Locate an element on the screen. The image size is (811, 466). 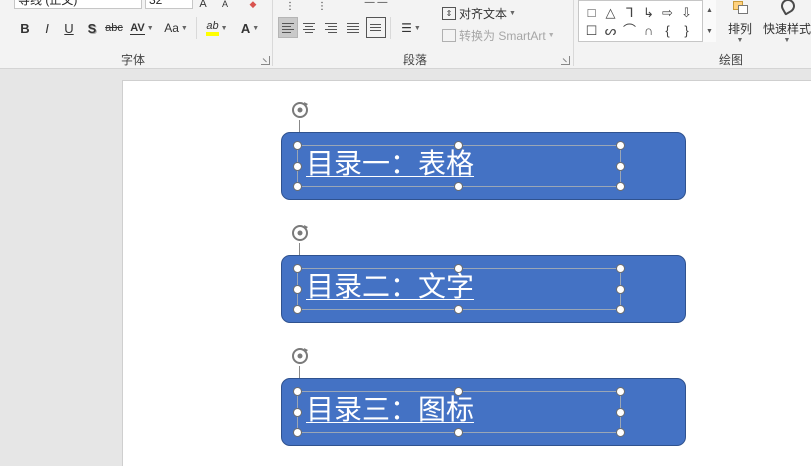
strikethrough-button: abc is located at coordinates (114, 28).